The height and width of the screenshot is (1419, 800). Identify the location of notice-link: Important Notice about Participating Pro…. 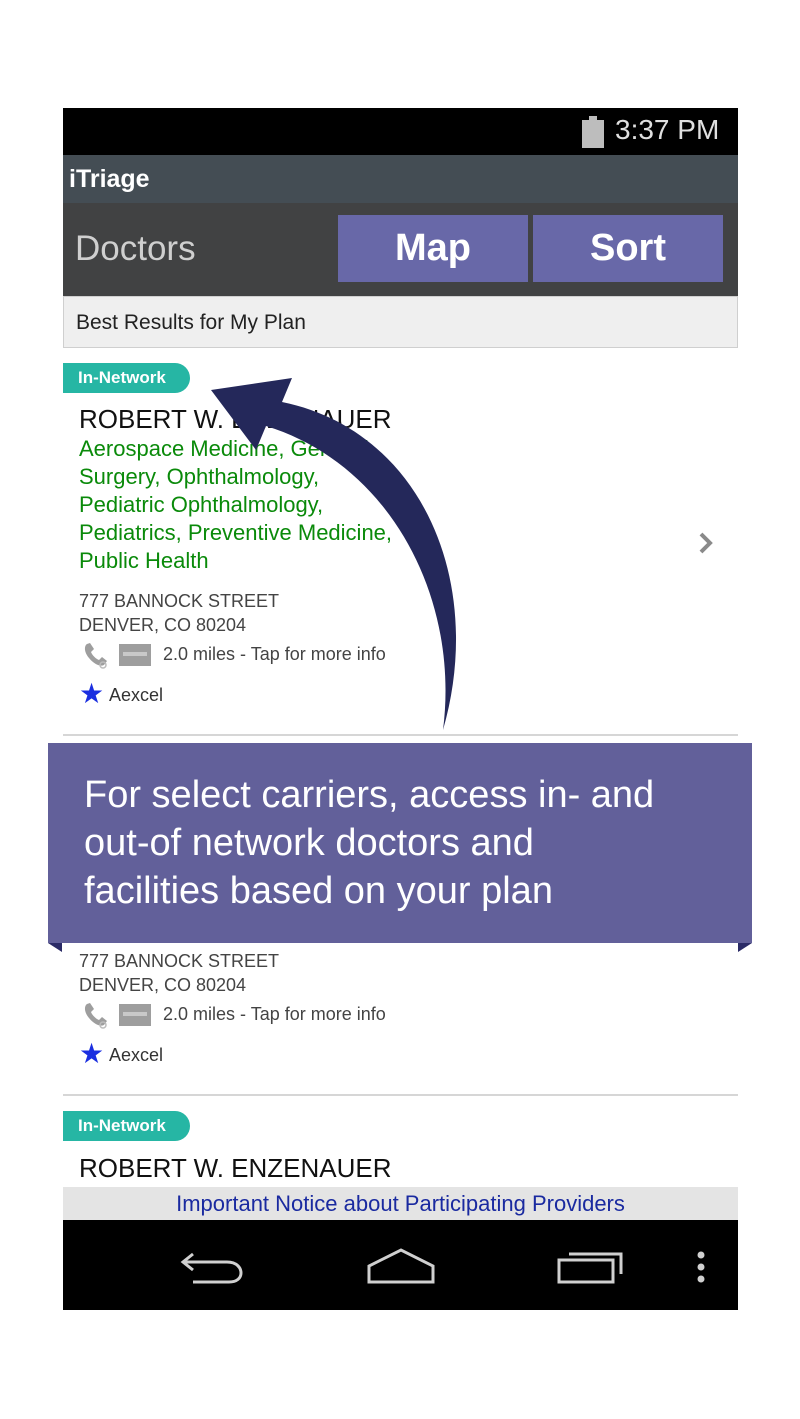
(400, 1204).